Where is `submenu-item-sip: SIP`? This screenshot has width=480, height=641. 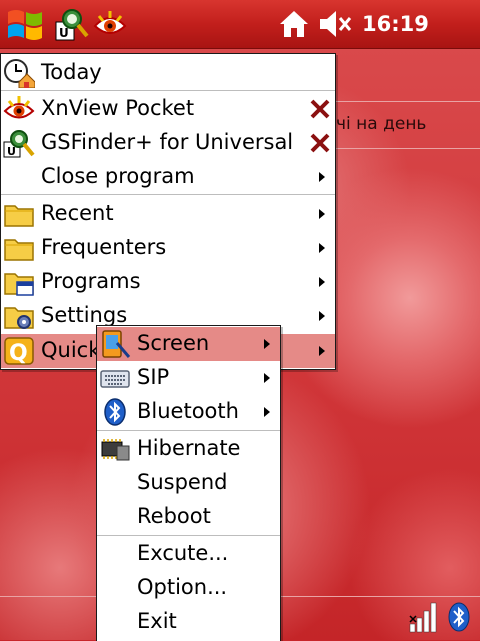 submenu-item-sip: SIP is located at coordinates (188, 378).